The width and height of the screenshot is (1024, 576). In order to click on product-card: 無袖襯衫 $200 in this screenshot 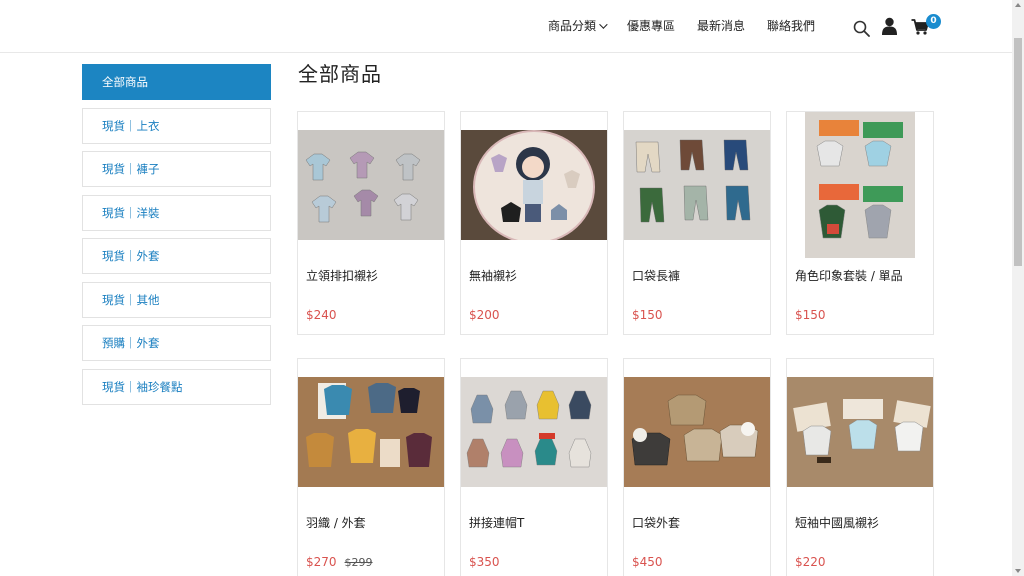, I will do `click(534, 223)`.